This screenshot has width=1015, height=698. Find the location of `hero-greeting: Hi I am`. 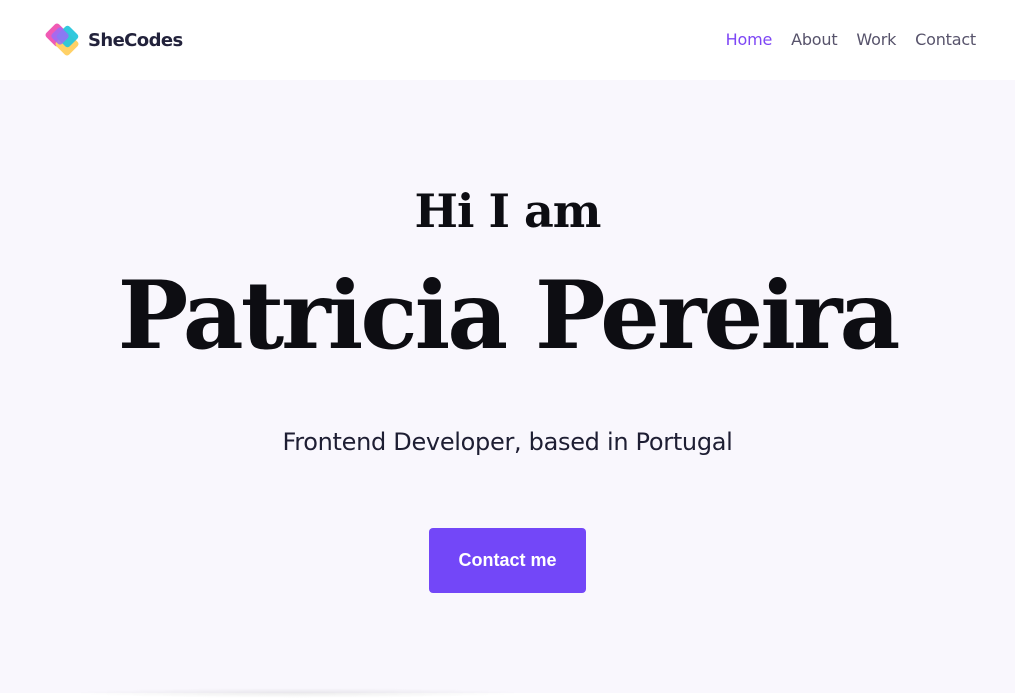

hero-greeting: Hi I am is located at coordinates (508, 211).